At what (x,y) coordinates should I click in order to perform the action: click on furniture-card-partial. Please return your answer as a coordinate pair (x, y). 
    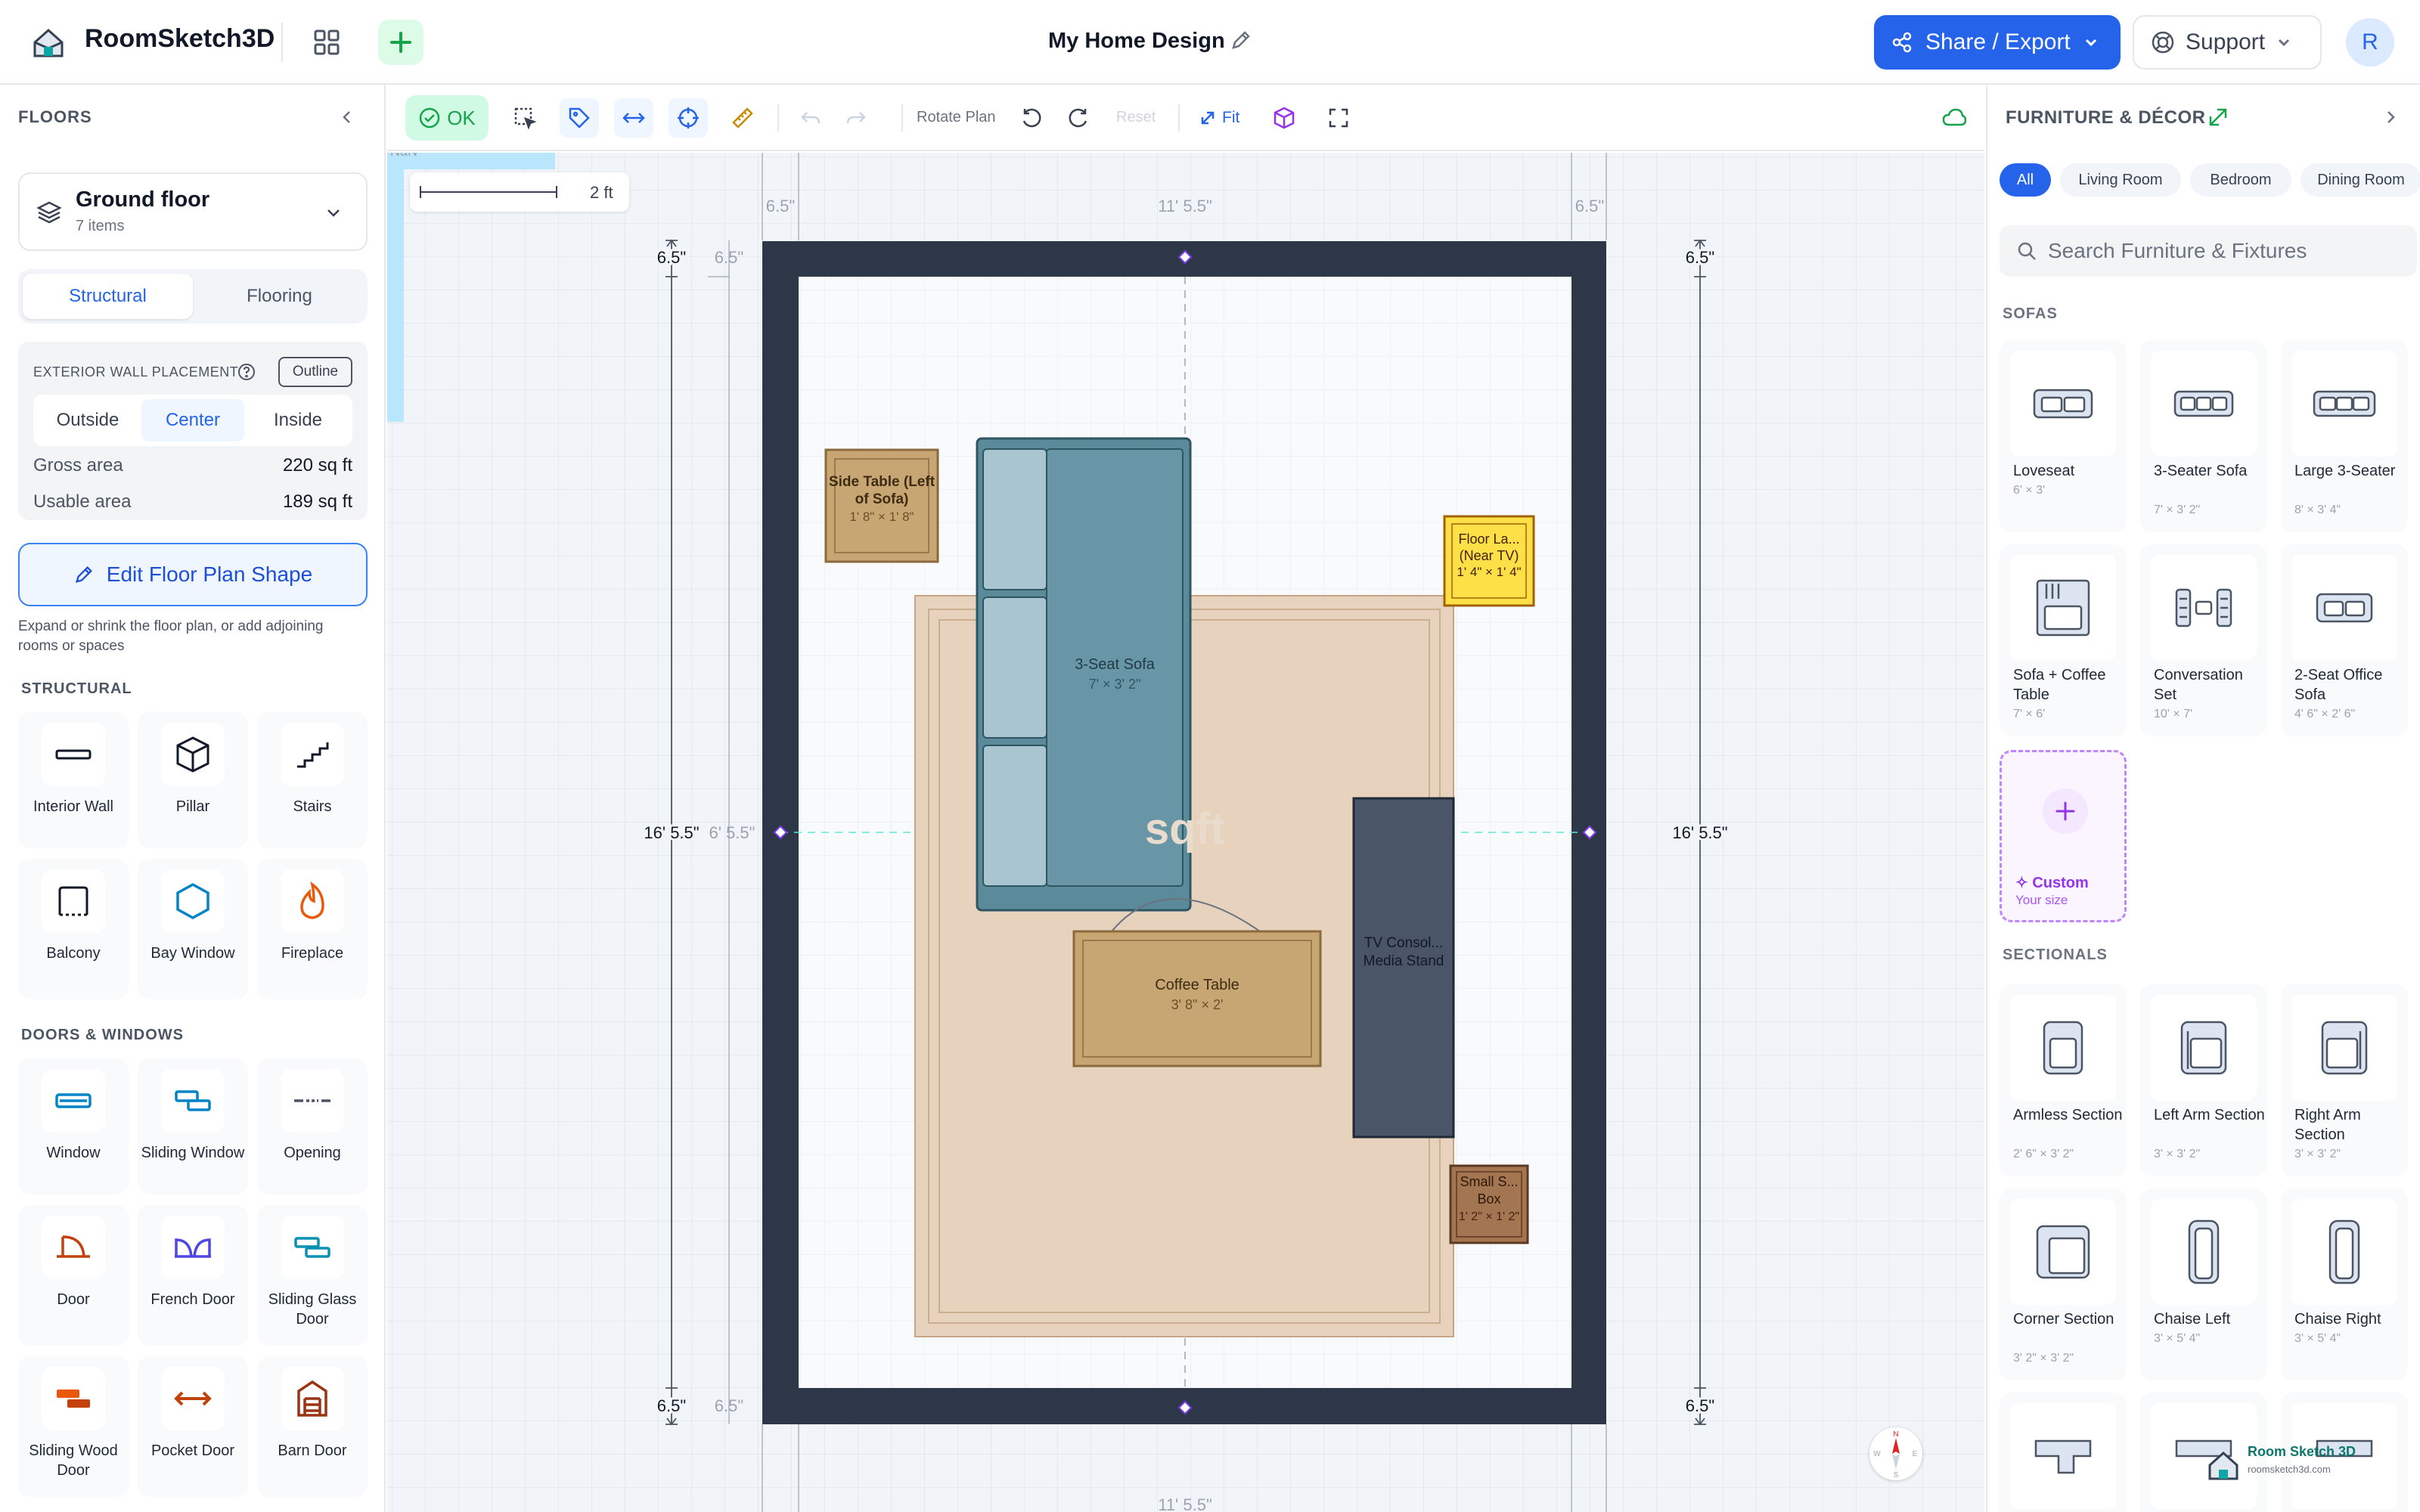
    Looking at the image, I should click on (2063, 1452).